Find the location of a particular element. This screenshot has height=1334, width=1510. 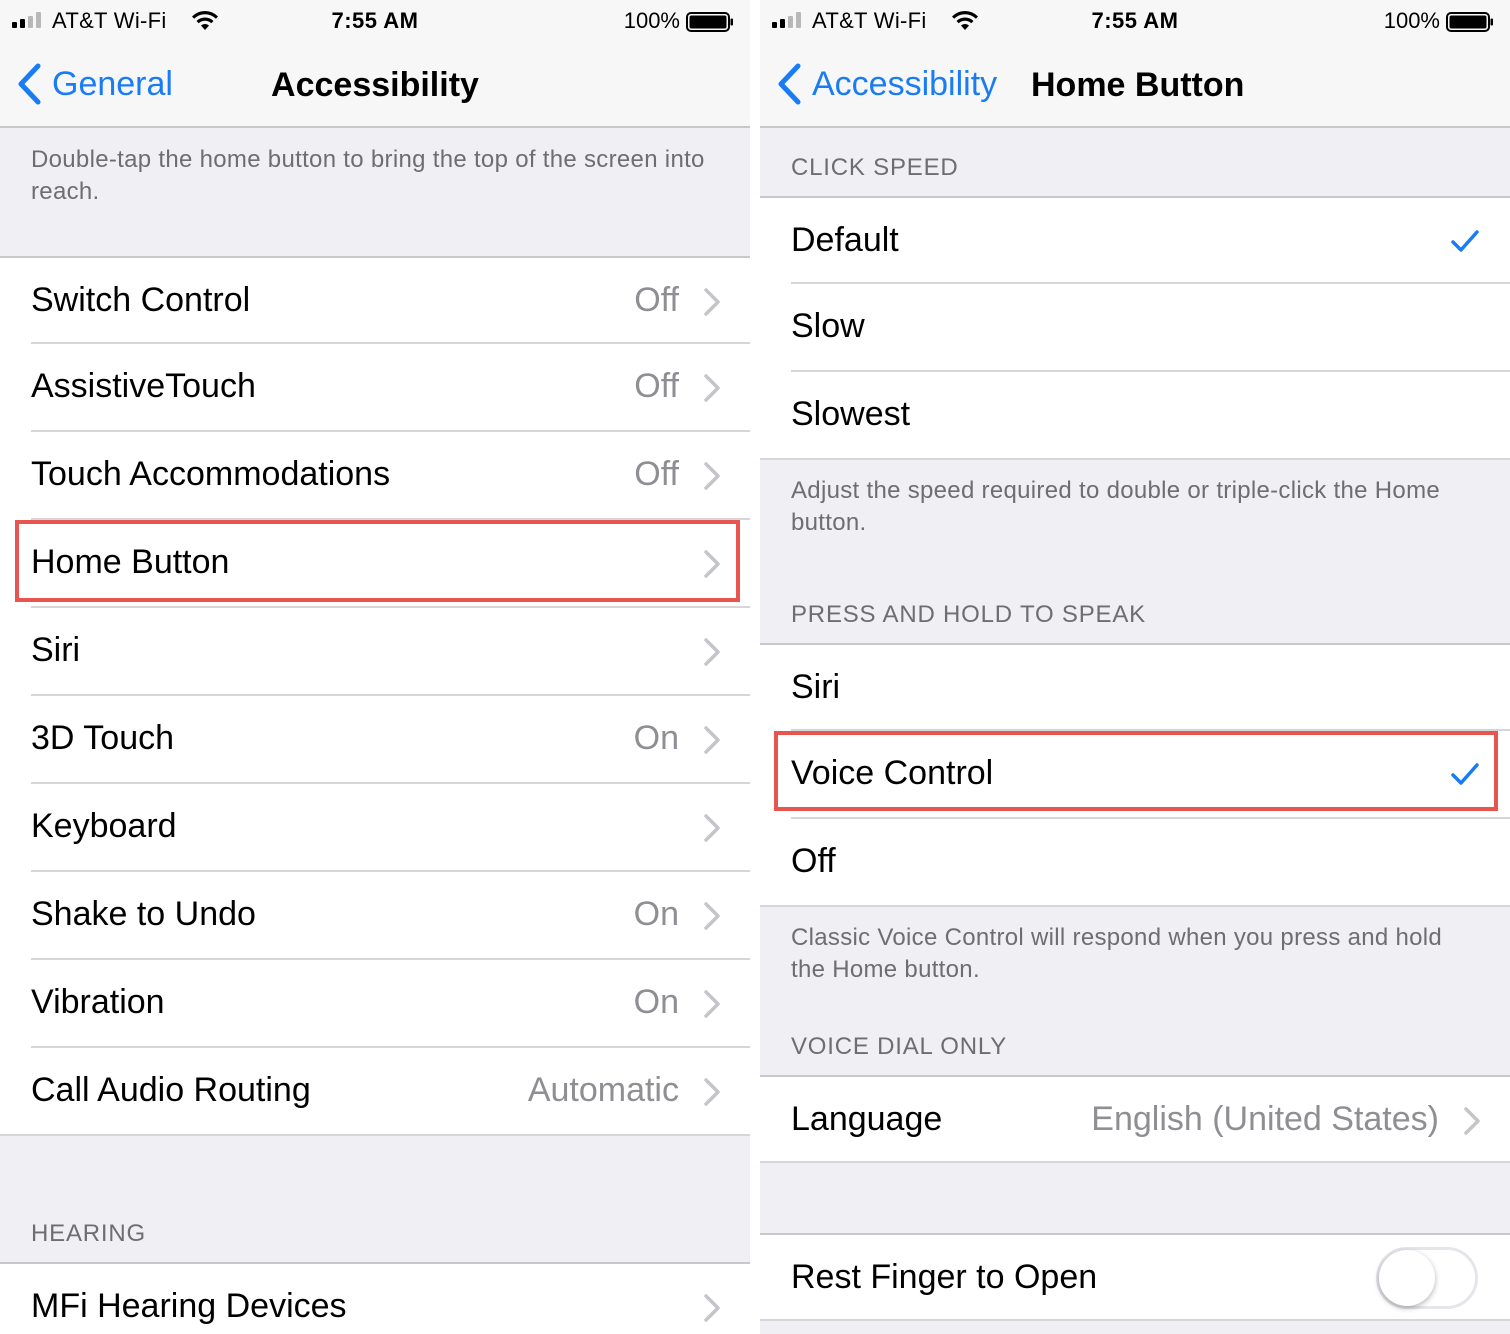

option-label: Default is located at coordinates (845, 240).